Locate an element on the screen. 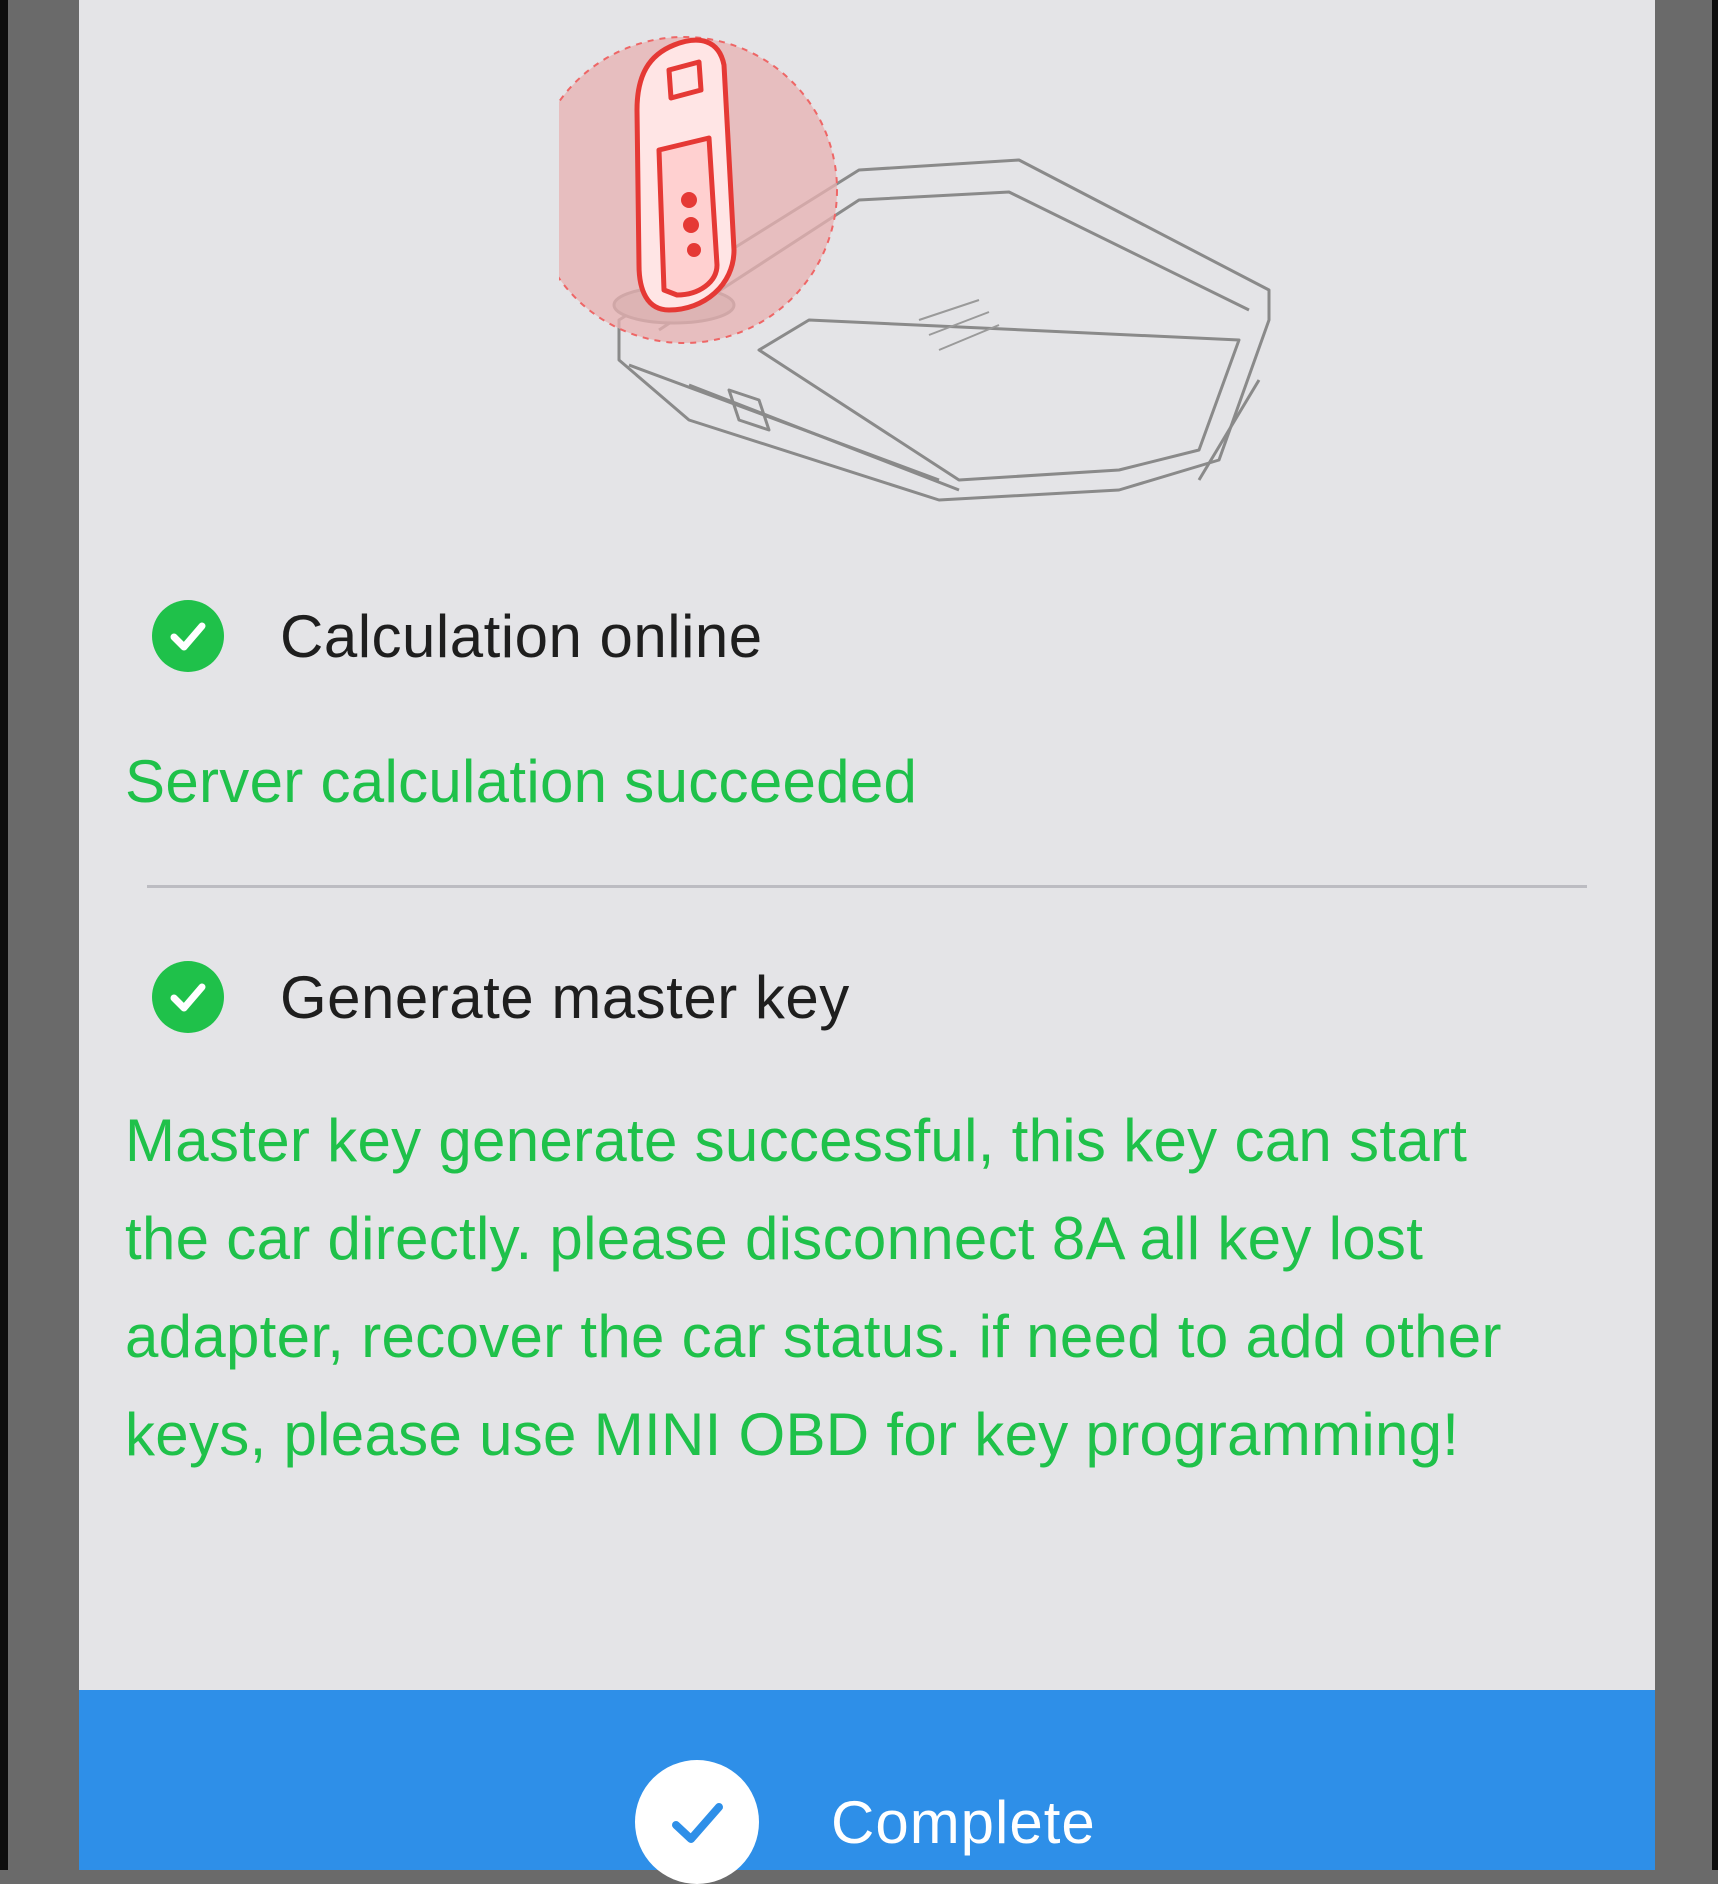 The height and width of the screenshot is (1884, 1718). step-title: Calculation online is located at coordinates (521, 636).